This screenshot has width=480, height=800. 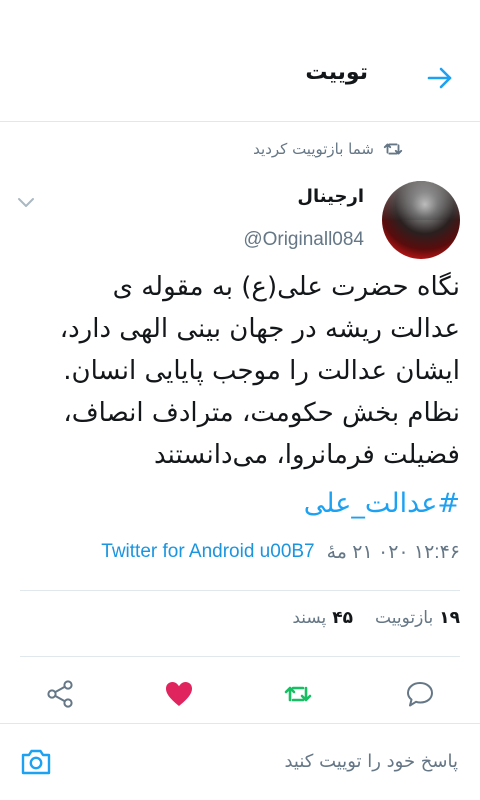 What do you see at coordinates (261, 413) in the screenshot?
I see `tweet-line: نظام بخش حکومت، مترادف انصاف،` at bounding box center [261, 413].